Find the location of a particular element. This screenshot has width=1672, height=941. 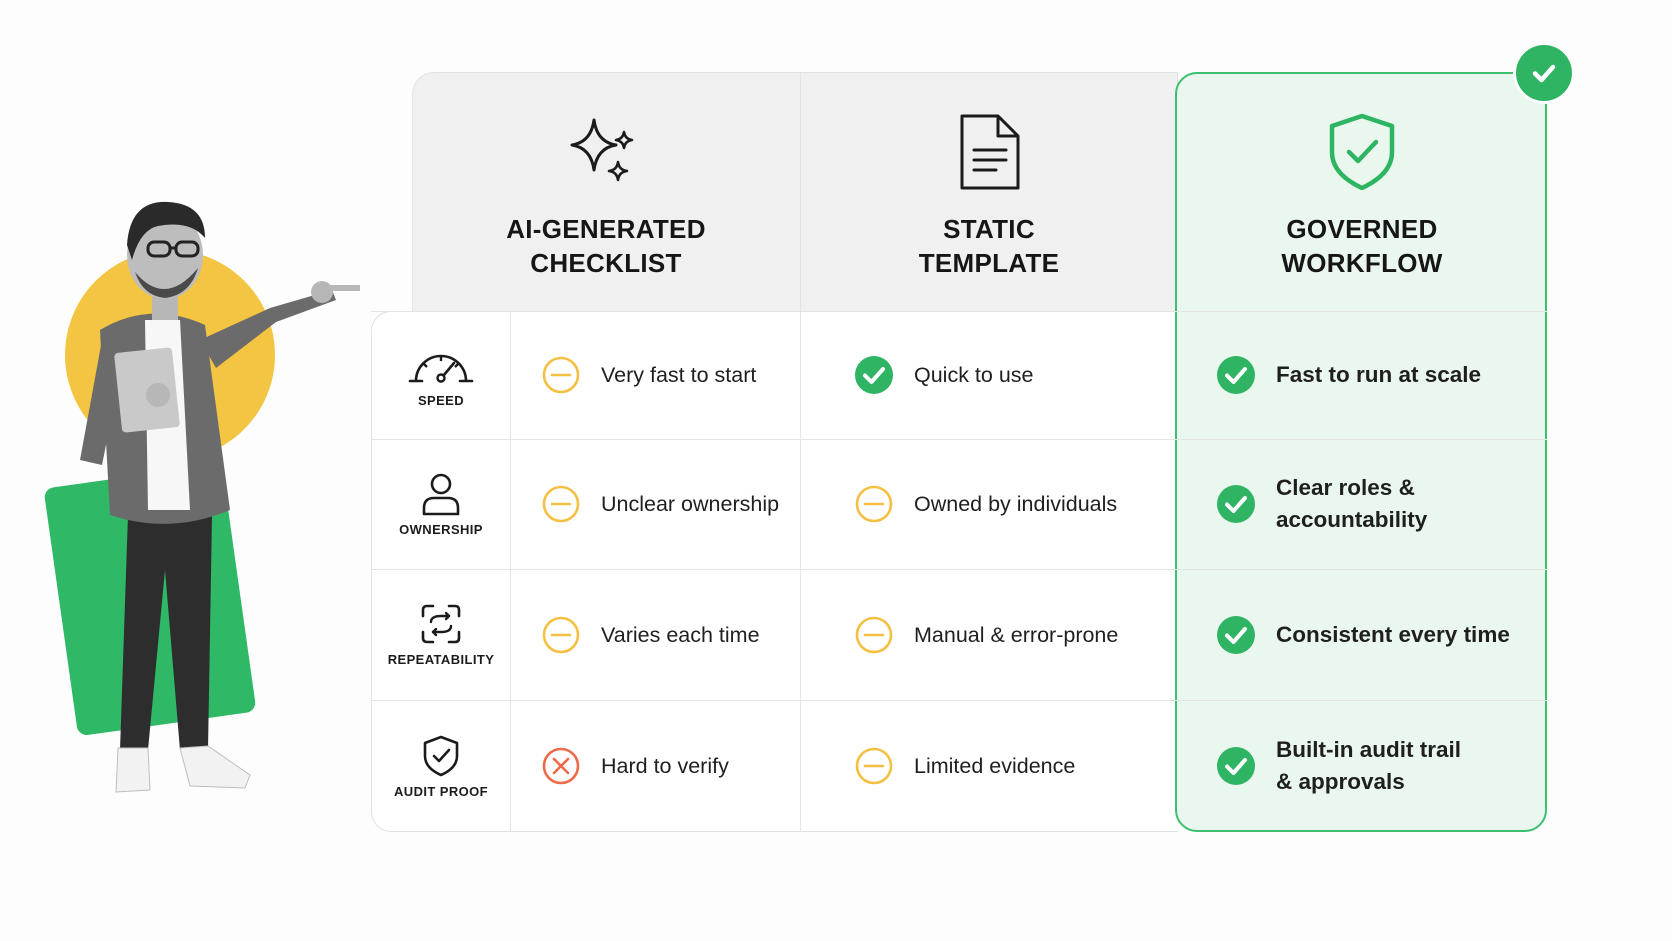

shield-check-small-icon is located at coordinates (441, 756).